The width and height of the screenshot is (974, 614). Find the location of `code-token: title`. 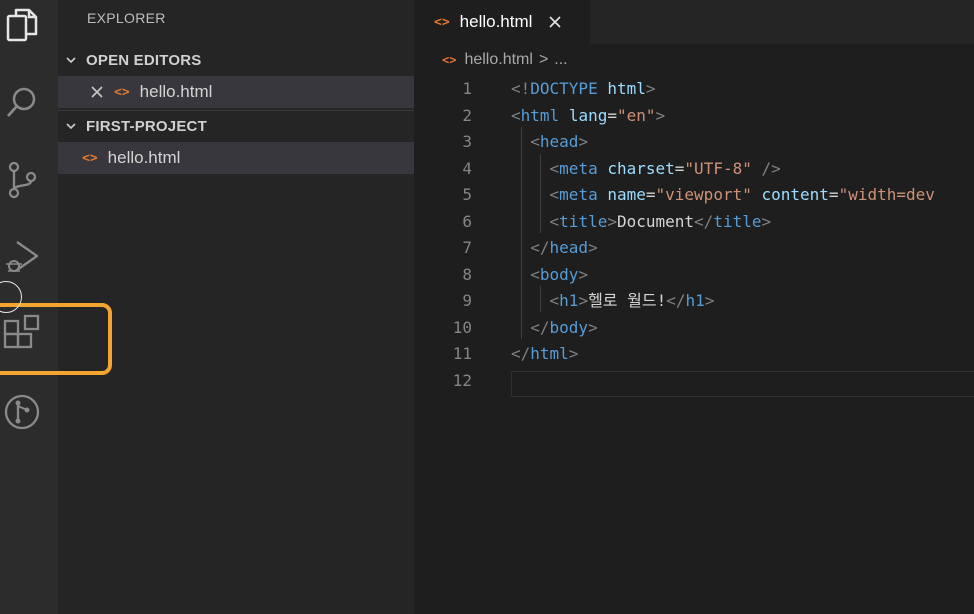

code-token: title is located at coordinates (583, 221).